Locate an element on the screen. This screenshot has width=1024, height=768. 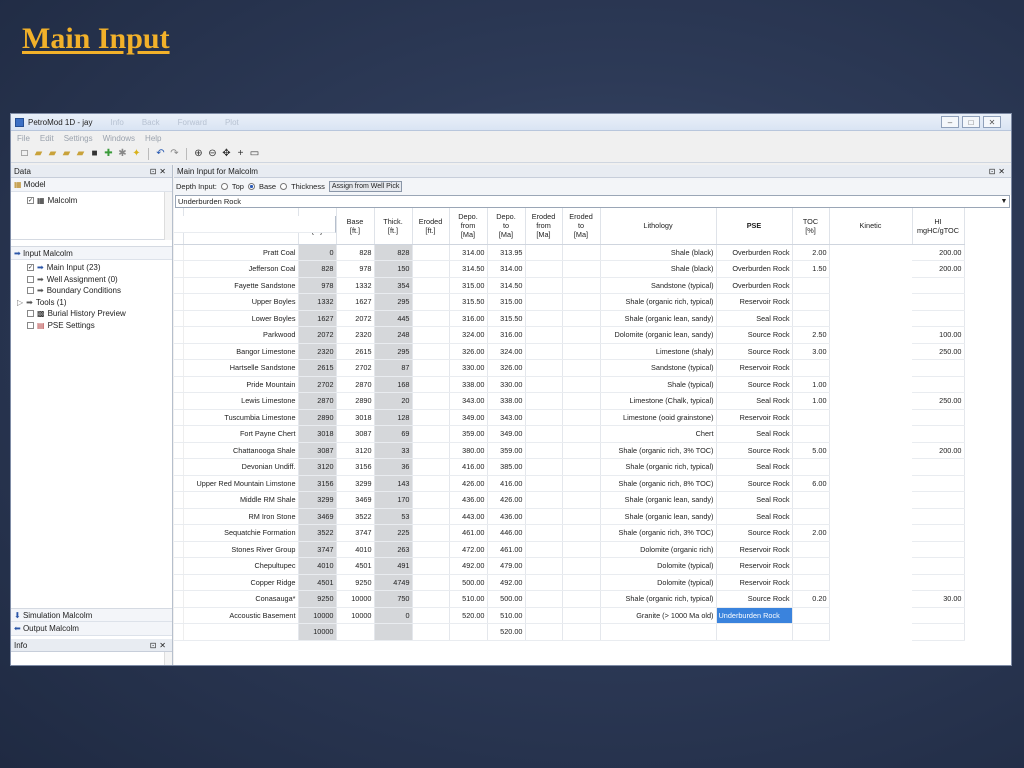
maximize-button: □ is located at coordinates (971, 122).